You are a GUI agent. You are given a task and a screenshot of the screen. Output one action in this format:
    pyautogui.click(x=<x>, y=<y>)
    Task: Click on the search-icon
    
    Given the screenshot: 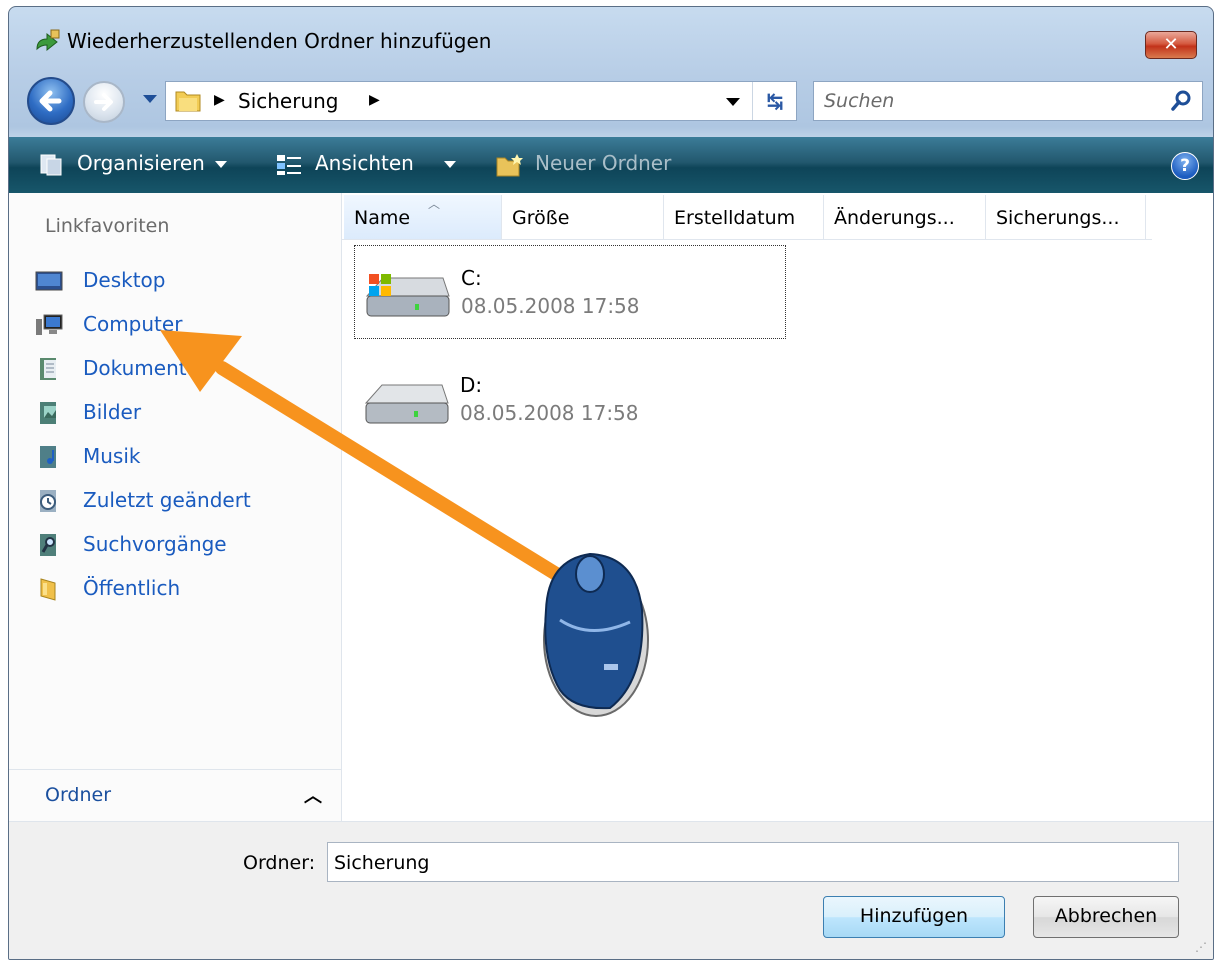 What is the action you would take?
    pyautogui.click(x=1181, y=101)
    